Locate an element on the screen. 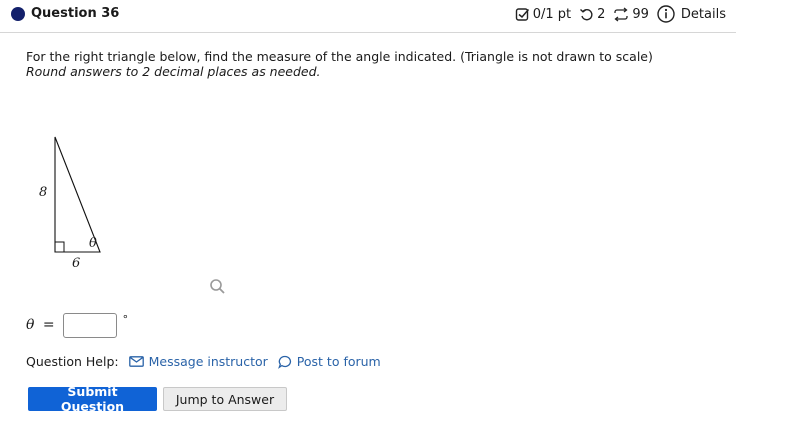 This screenshot has width=794, height=426. triangle-figure: 8 6 θ is located at coordinates (75, 207).